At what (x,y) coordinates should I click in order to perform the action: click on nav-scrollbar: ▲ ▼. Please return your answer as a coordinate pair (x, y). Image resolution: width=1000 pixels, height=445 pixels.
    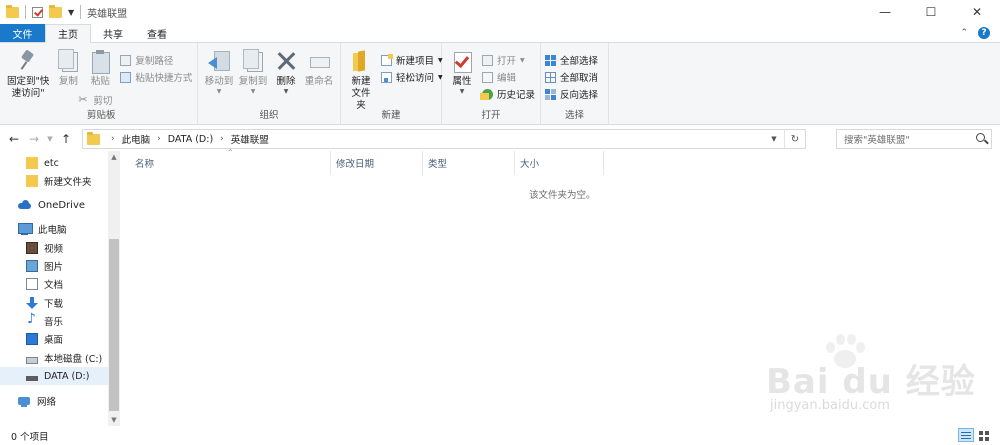
    Looking at the image, I should click on (114, 288).